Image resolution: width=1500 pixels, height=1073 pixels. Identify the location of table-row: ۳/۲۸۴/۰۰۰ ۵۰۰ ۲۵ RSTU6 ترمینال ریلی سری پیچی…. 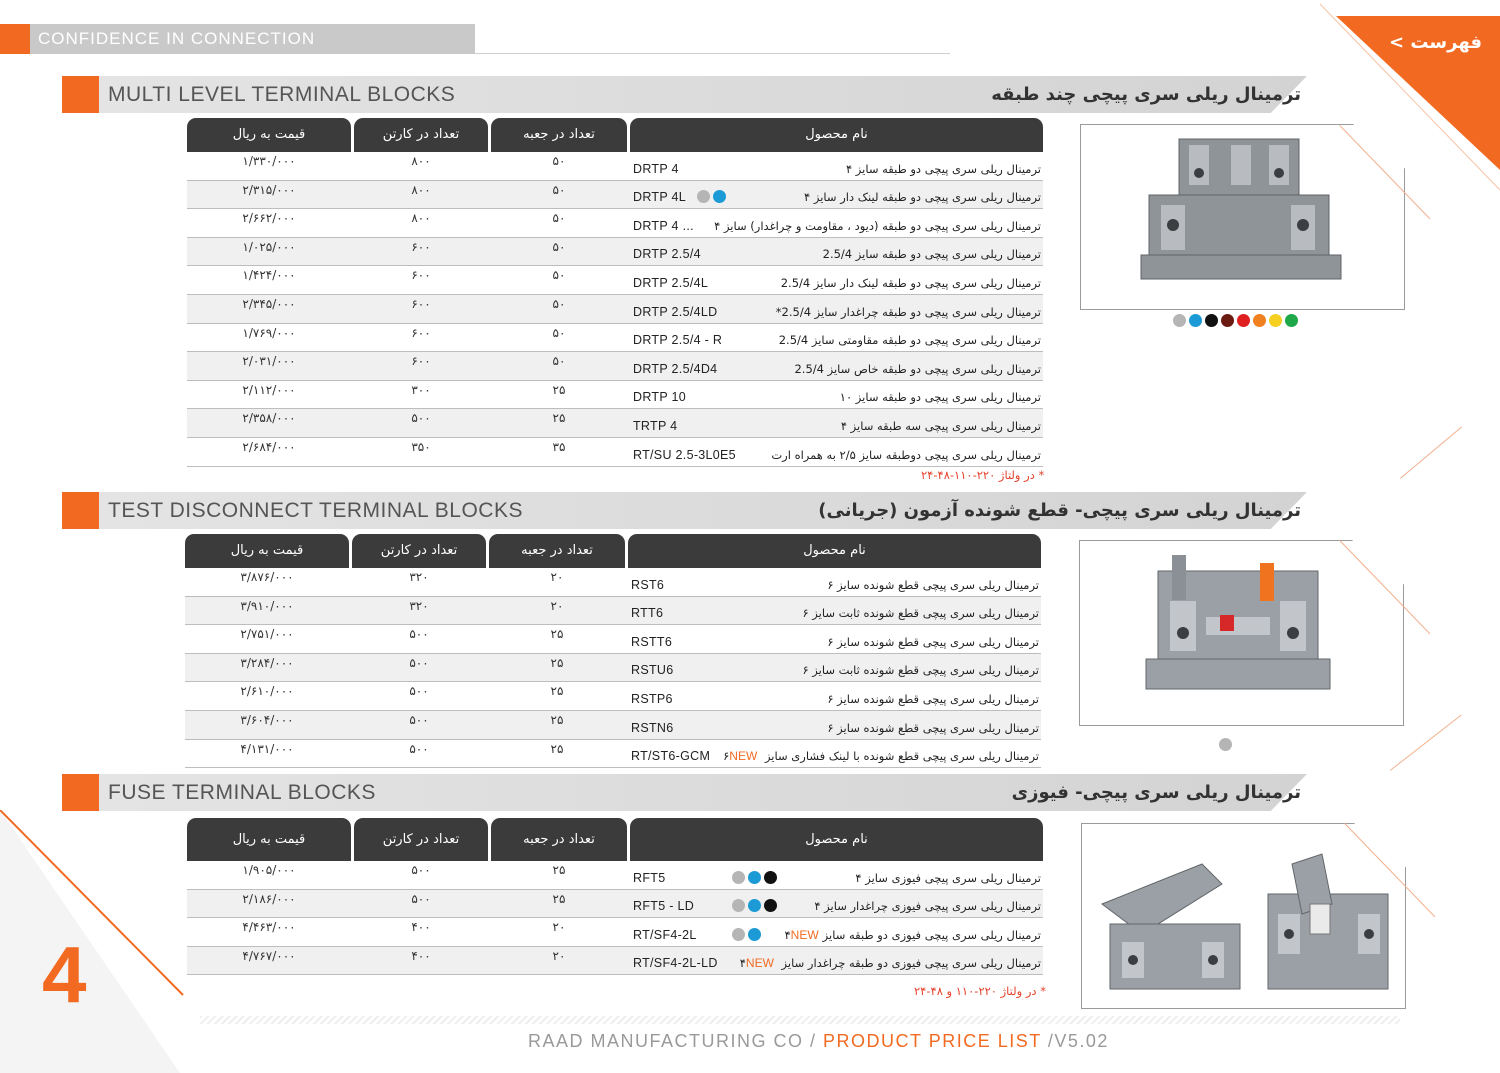
(613, 668).